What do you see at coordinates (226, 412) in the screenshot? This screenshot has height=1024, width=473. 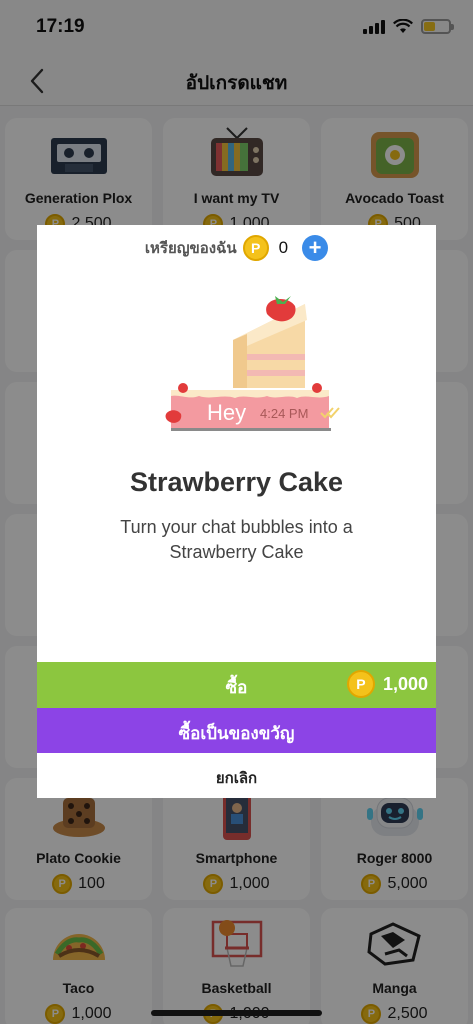 I see `bubble-text: Hey` at bounding box center [226, 412].